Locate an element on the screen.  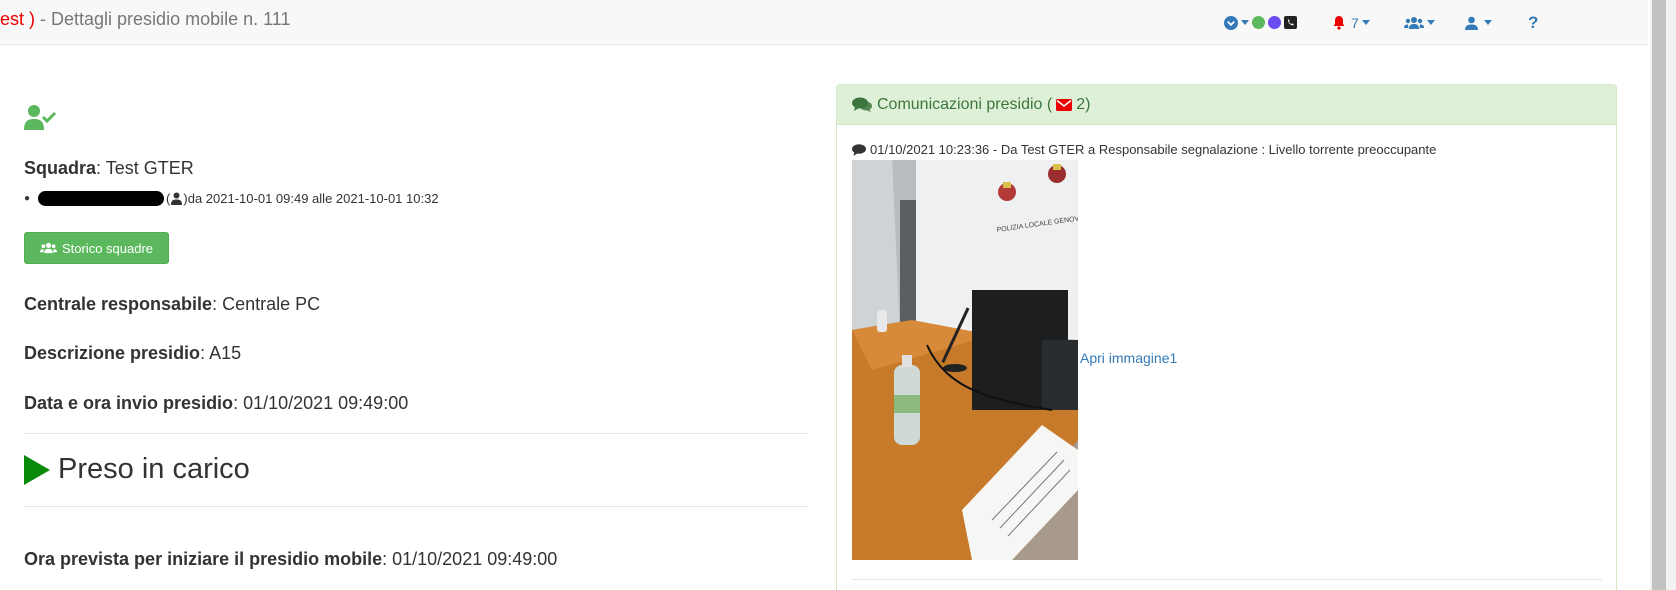
status-green-dot-icon is located at coordinates (1258, 22).